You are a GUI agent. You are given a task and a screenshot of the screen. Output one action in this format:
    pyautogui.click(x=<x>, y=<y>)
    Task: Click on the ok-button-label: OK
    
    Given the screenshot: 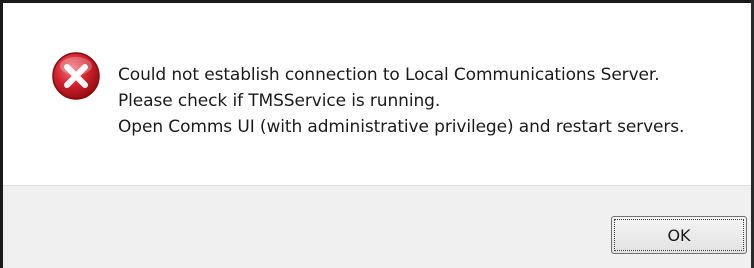 What is the action you would take?
    pyautogui.click(x=679, y=235)
    